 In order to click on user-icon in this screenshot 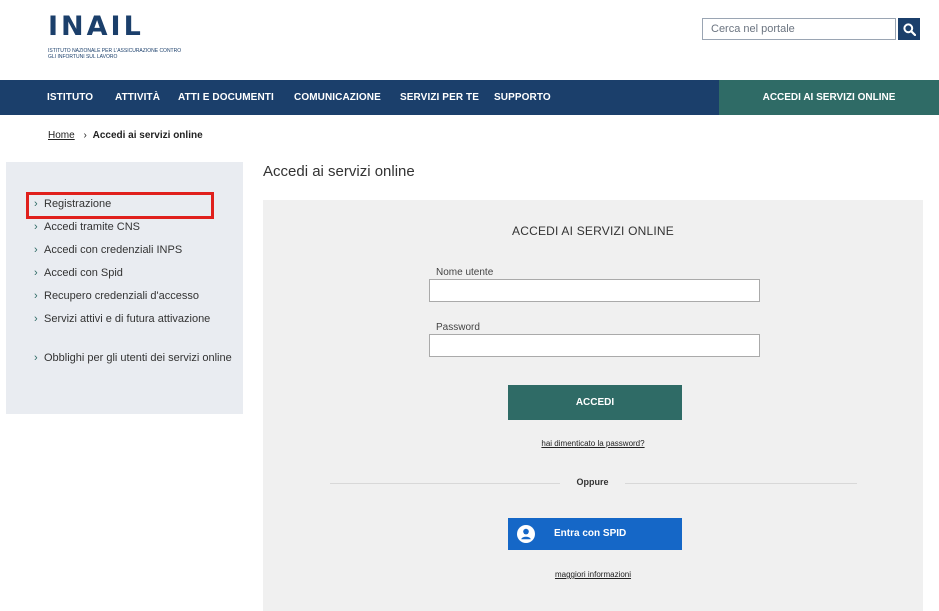, I will do `click(526, 534)`.